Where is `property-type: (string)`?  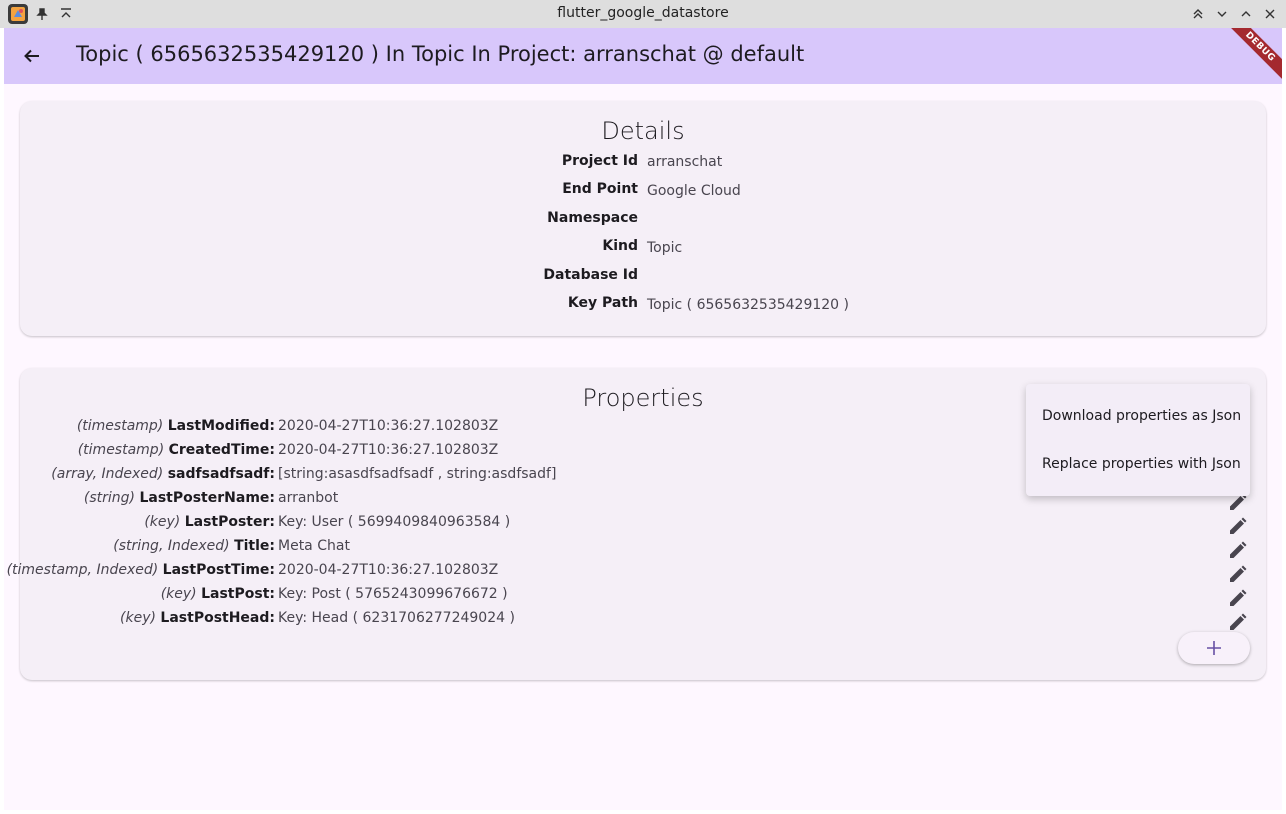 property-type: (string) is located at coordinates (109, 498).